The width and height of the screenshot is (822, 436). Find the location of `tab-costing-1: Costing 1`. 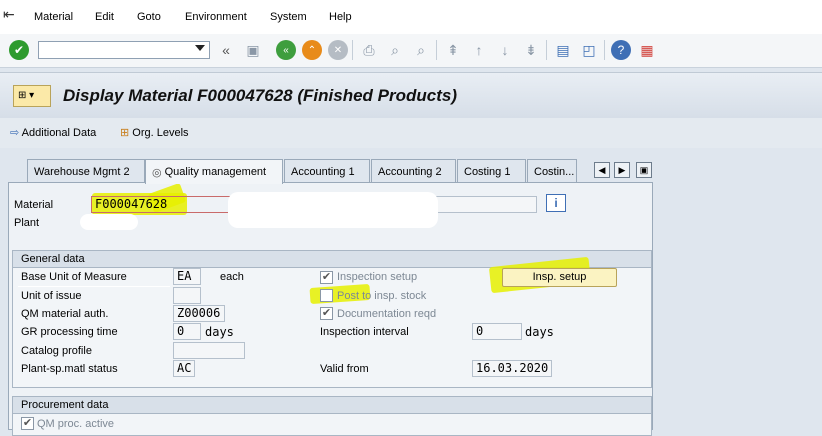

tab-costing-1: Costing 1 is located at coordinates (491, 171).